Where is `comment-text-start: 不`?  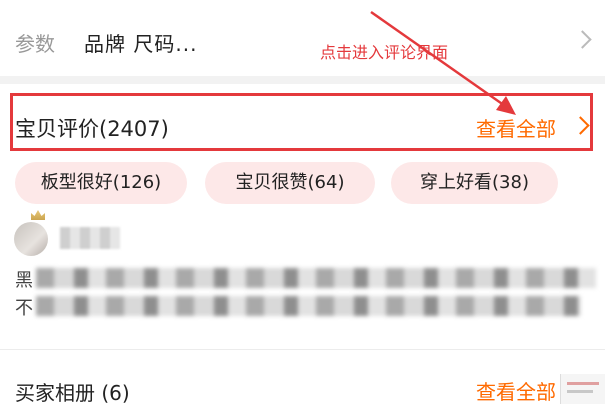 comment-text-start: 不 is located at coordinates (24, 308).